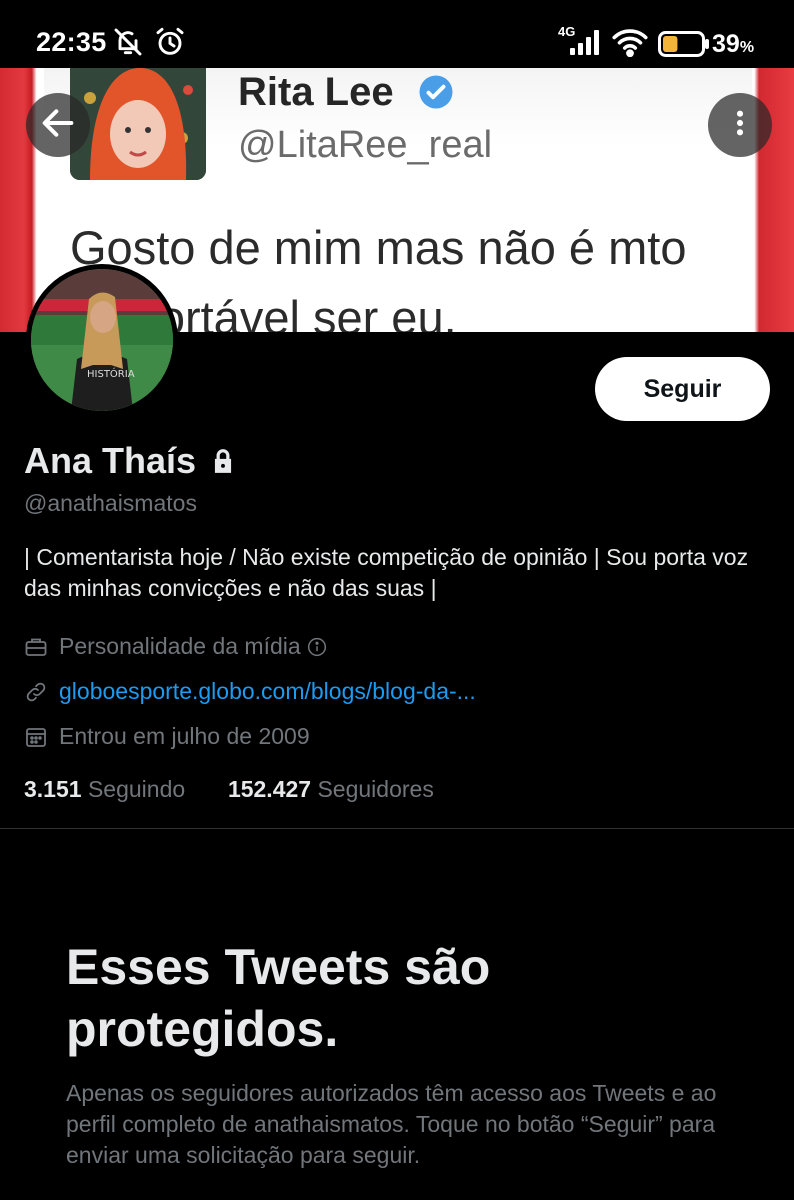 This screenshot has height=1200, width=794. Describe the element at coordinates (53, 789) in the screenshot. I see `following-count: 3.151` at that location.